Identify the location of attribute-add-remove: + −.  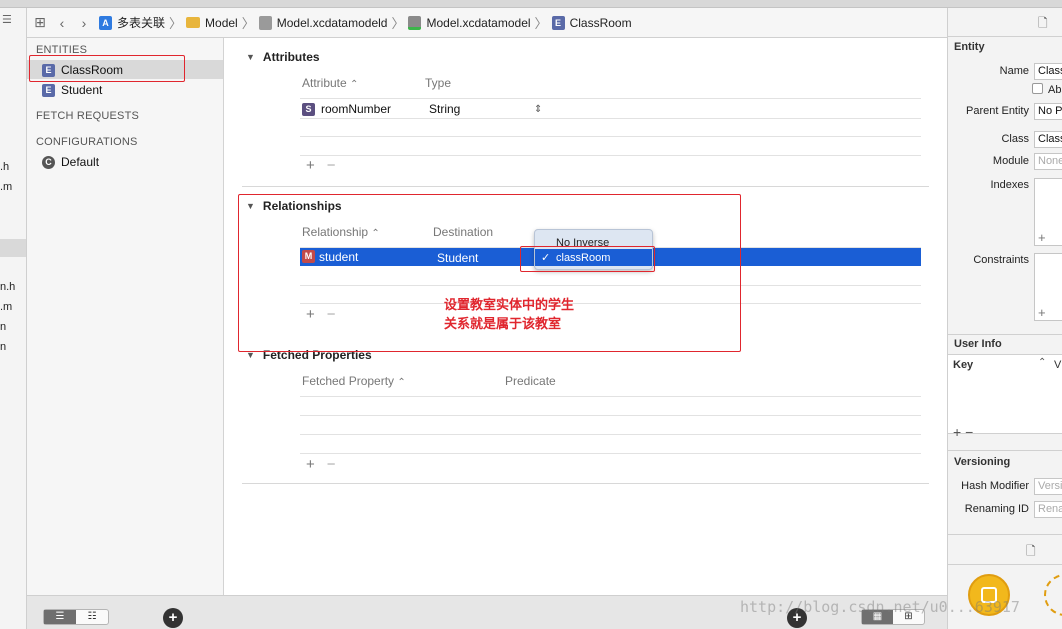
(321, 165).